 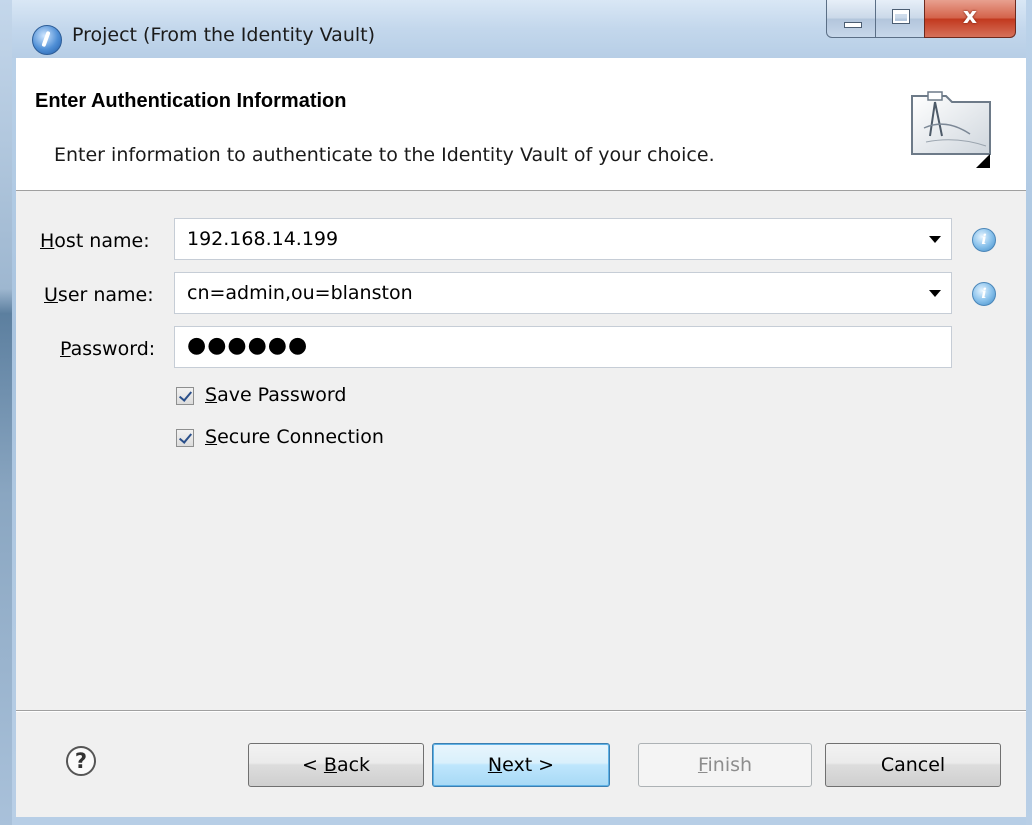 I want to click on host-name-dropdown-arrow-icon, so click(x=935, y=239).